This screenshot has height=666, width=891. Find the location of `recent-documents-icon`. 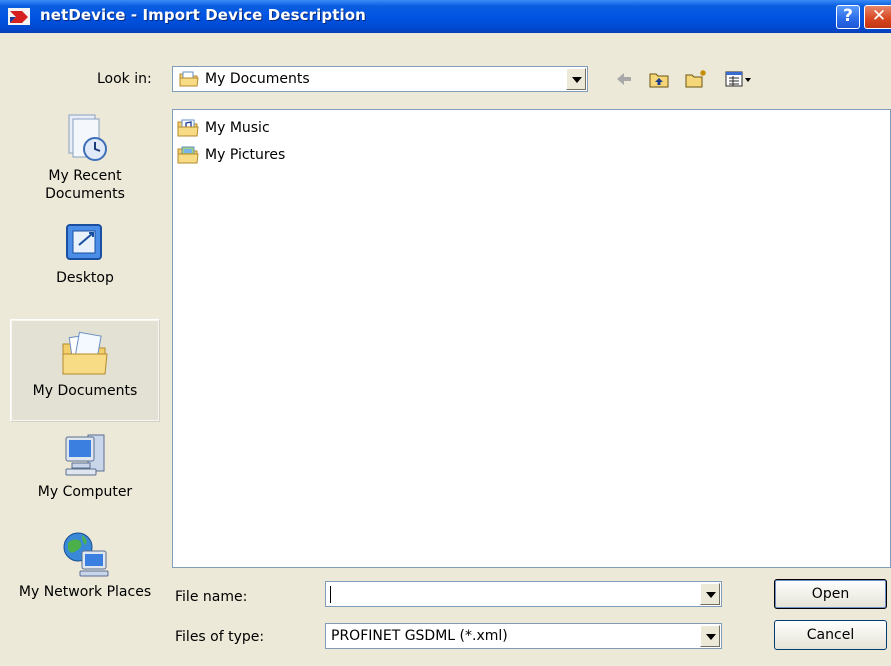

recent-documents-icon is located at coordinates (87, 137).